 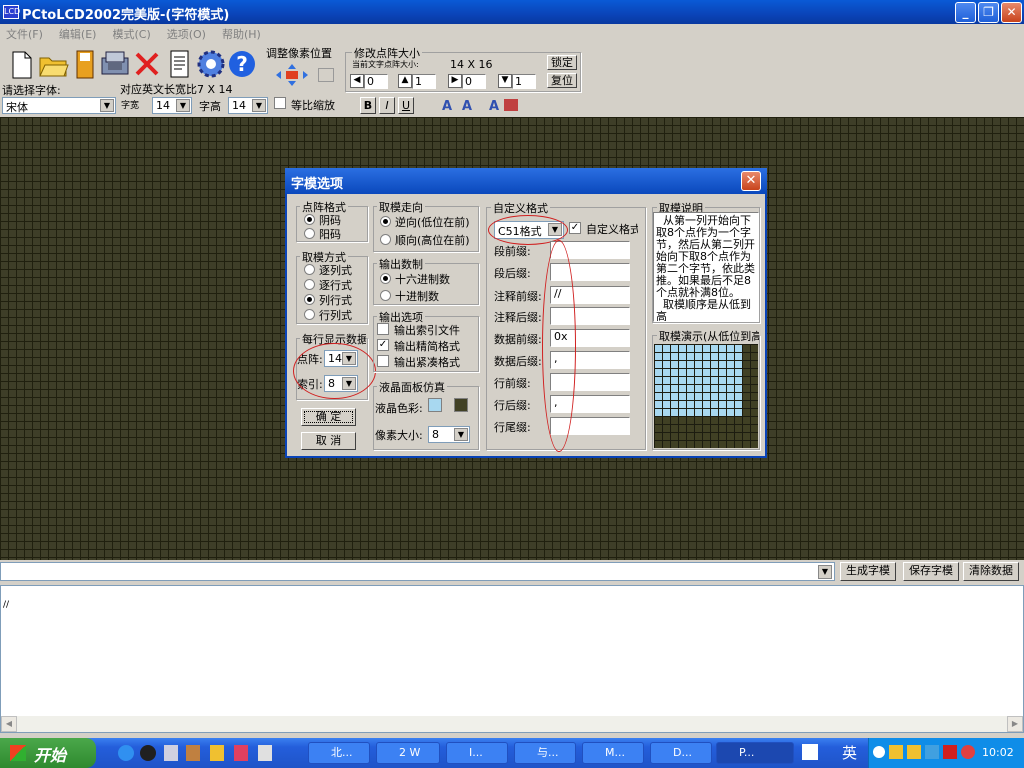 I want to click on notepad-icon, so click(x=171, y=753).